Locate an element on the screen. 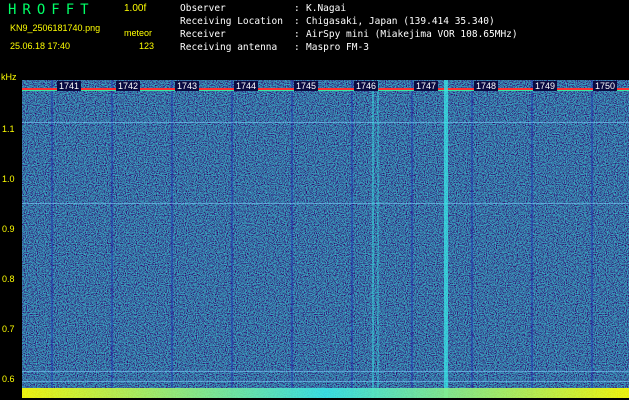  meteor-count: 123 is located at coordinates (147, 46).